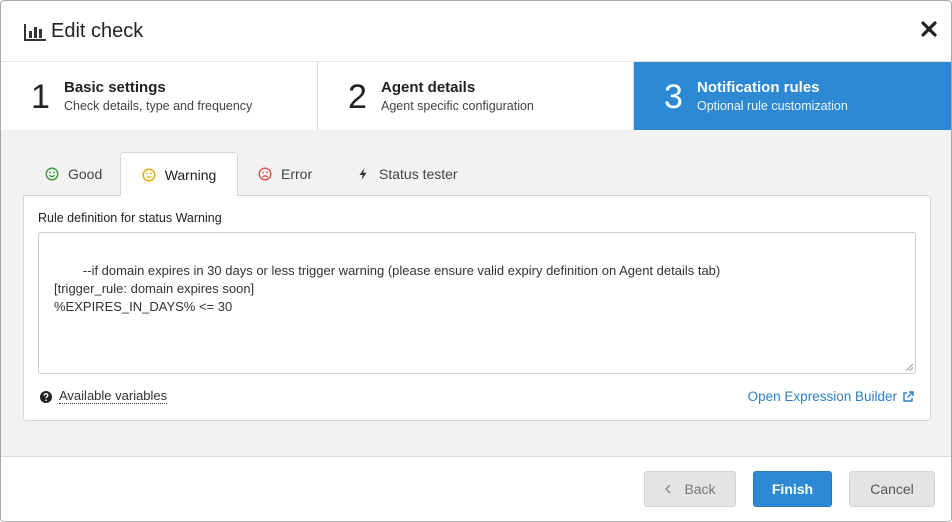 The height and width of the screenshot is (522, 952). What do you see at coordinates (477, 174) in the screenshot?
I see `status-tabs: Good Warning Error Status tester` at bounding box center [477, 174].